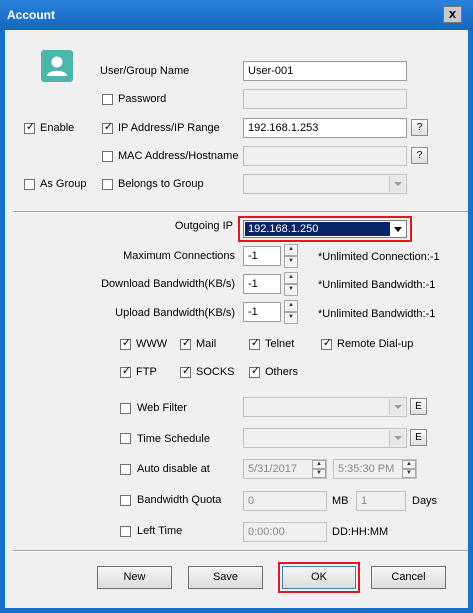  What do you see at coordinates (185, 371) in the screenshot?
I see `socks-checkbox: ✓` at bounding box center [185, 371].